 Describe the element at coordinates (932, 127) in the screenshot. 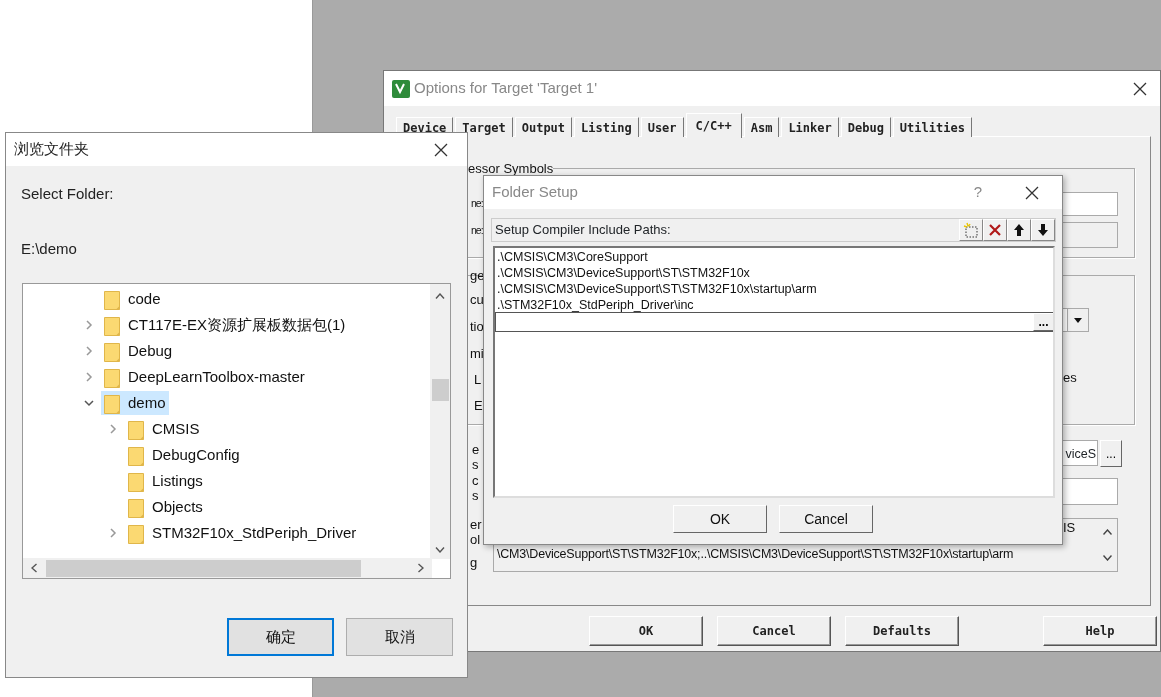

I see `tab: Utilities` at that location.